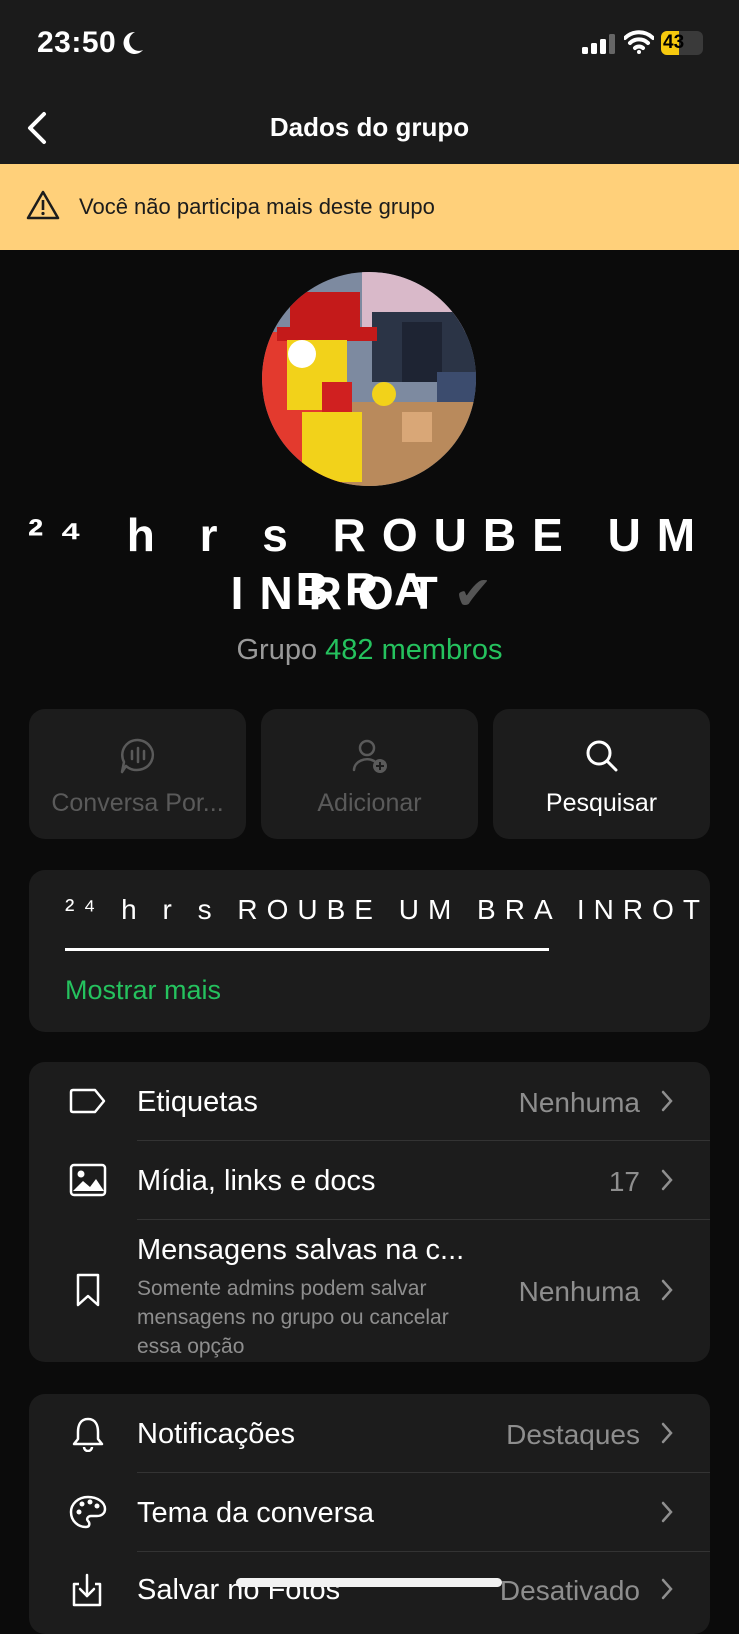 The image size is (739, 1634). Describe the element at coordinates (369, 774) in the screenshot. I see `add-member-button: Adicionar` at that location.